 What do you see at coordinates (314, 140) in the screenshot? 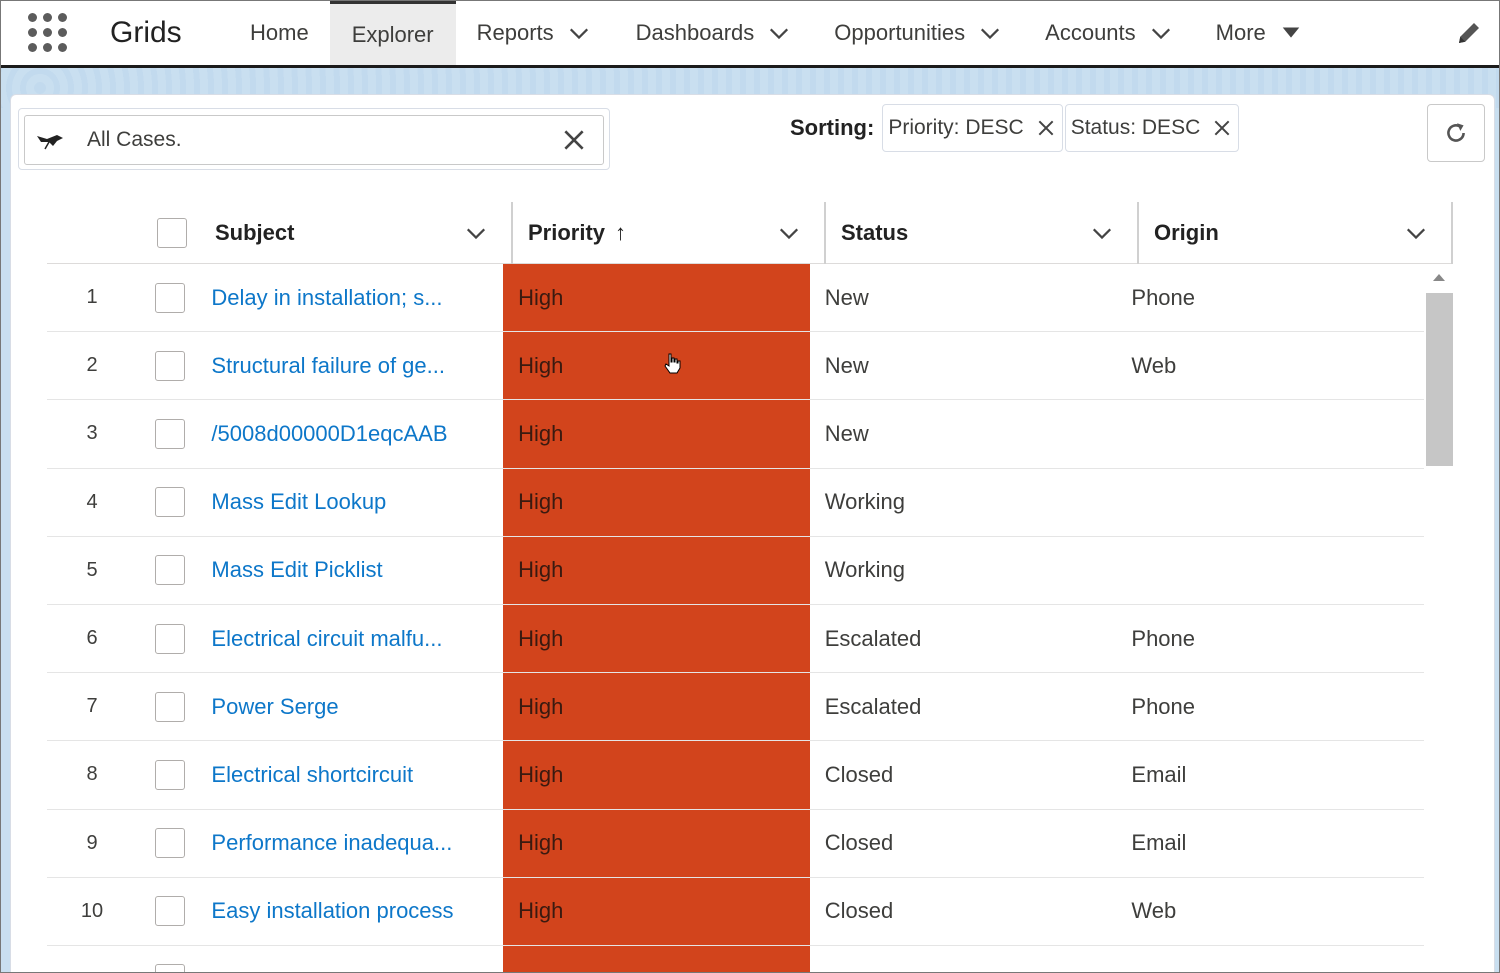
I see `filter-box: All Cases.` at bounding box center [314, 140].